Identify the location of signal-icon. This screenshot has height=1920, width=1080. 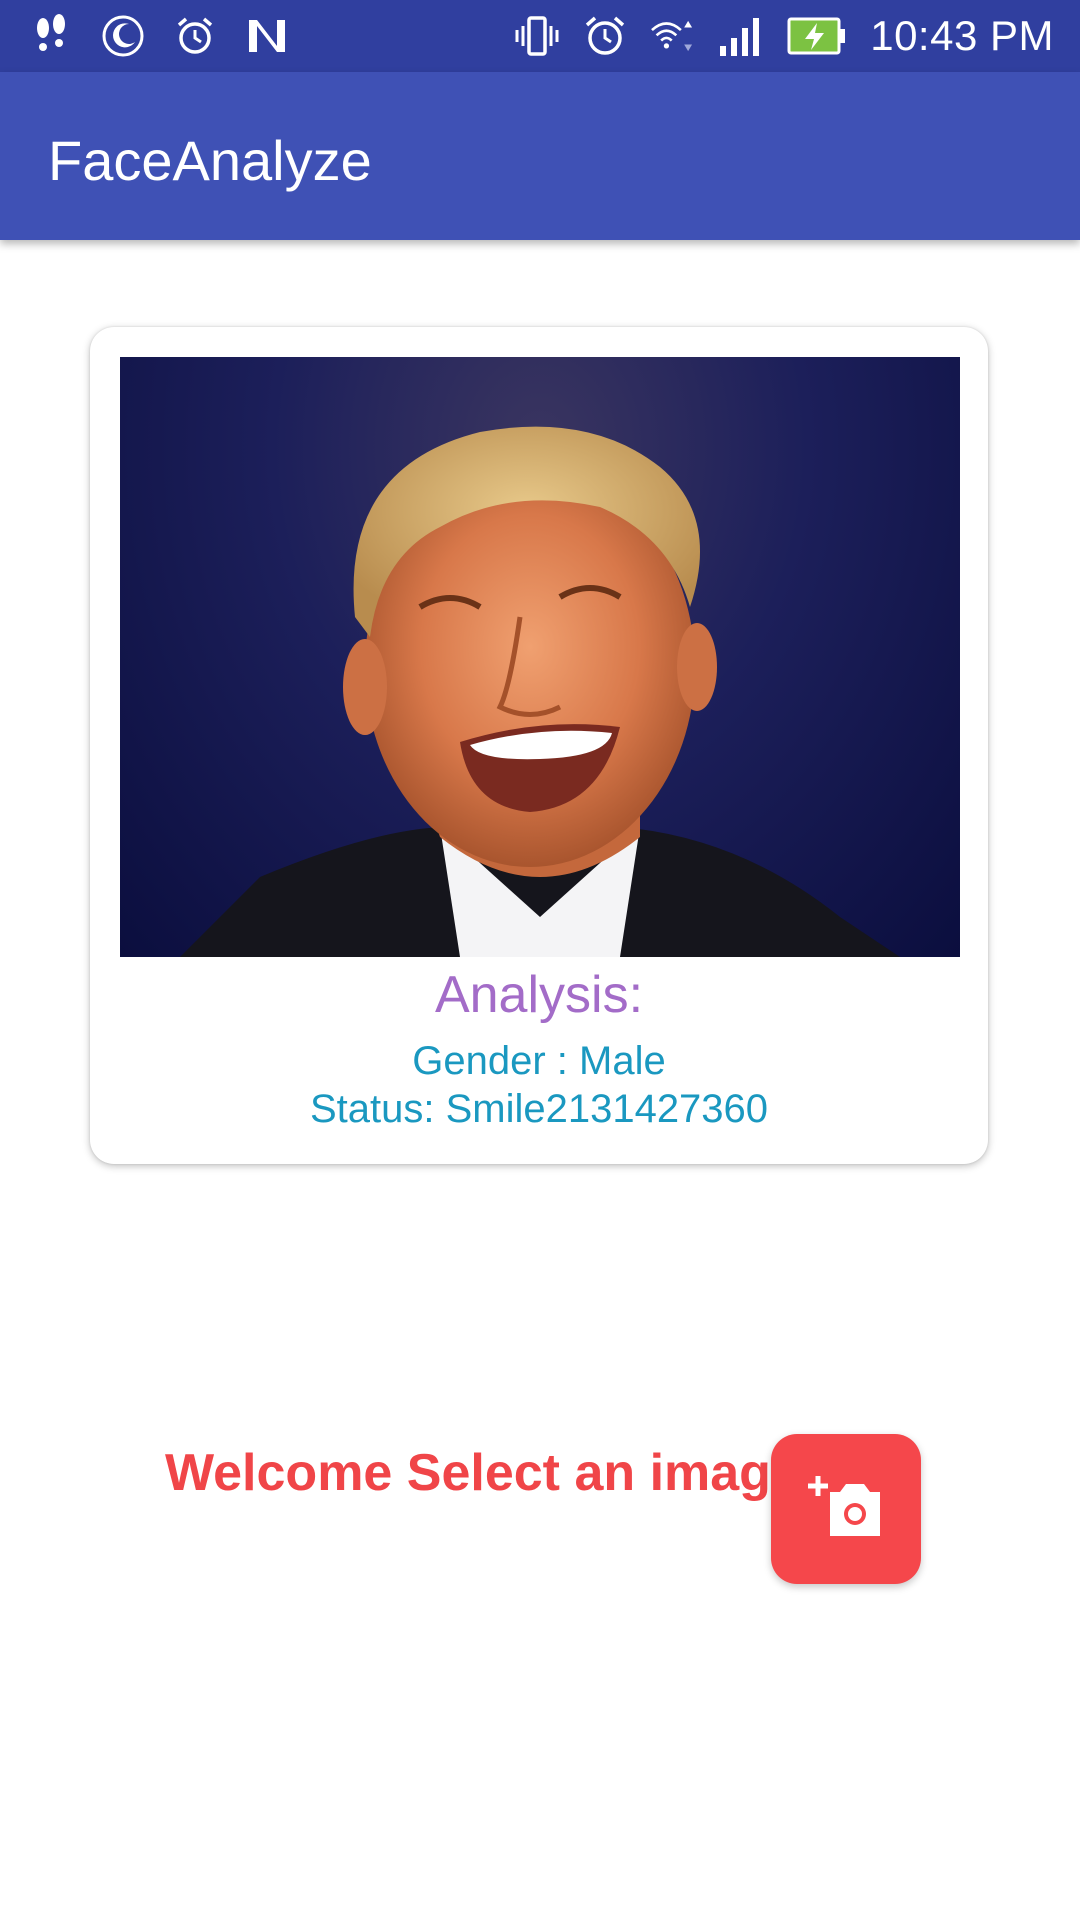
(741, 36).